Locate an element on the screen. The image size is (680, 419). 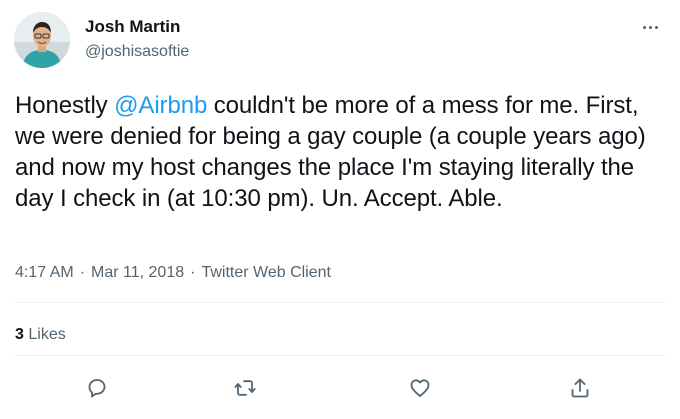
tweet-time: 4:17 AM is located at coordinates (44, 273).